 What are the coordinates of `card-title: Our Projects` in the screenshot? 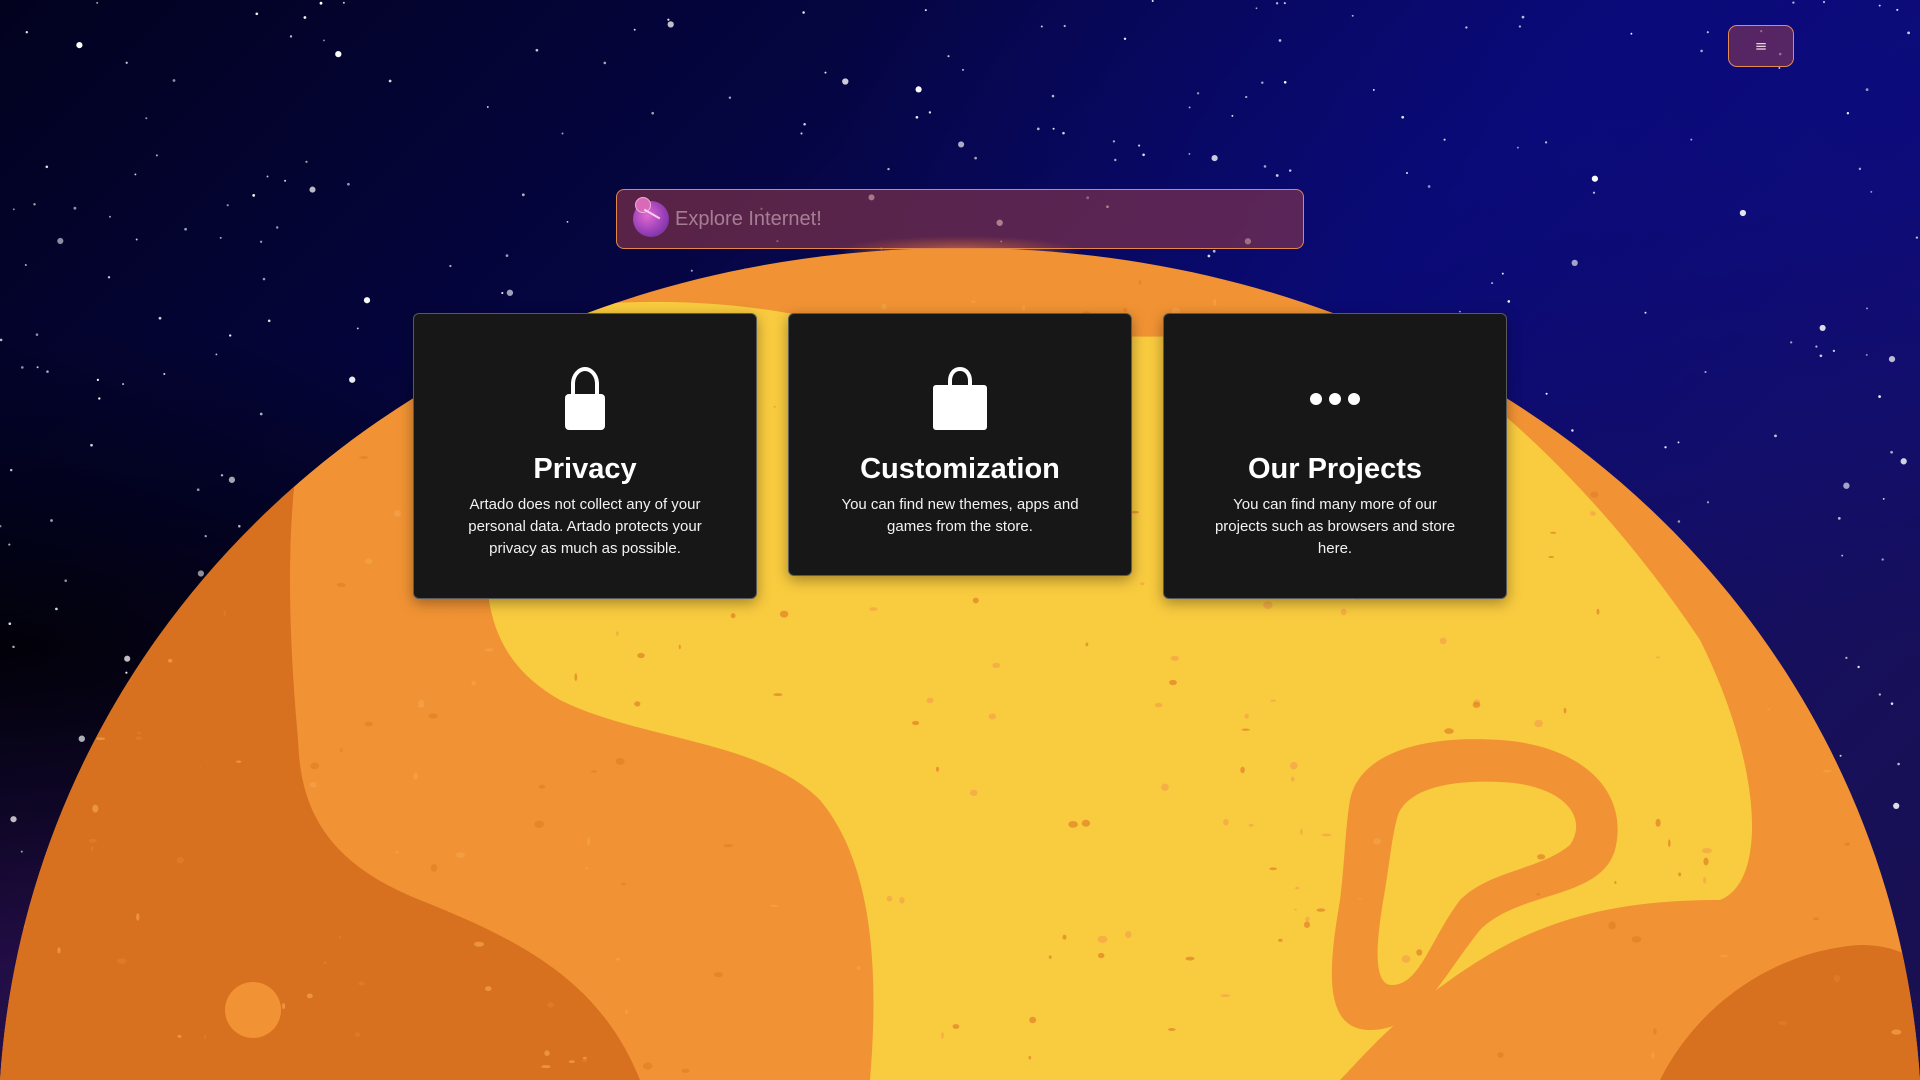 It's located at (1335, 469).